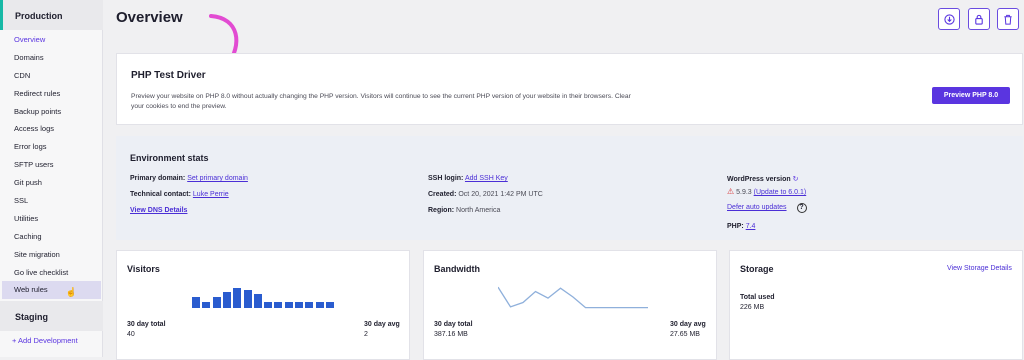  Describe the element at coordinates (457, 269) in the screenshot. I see `bandwidth-title: Bandwidth` at that location.